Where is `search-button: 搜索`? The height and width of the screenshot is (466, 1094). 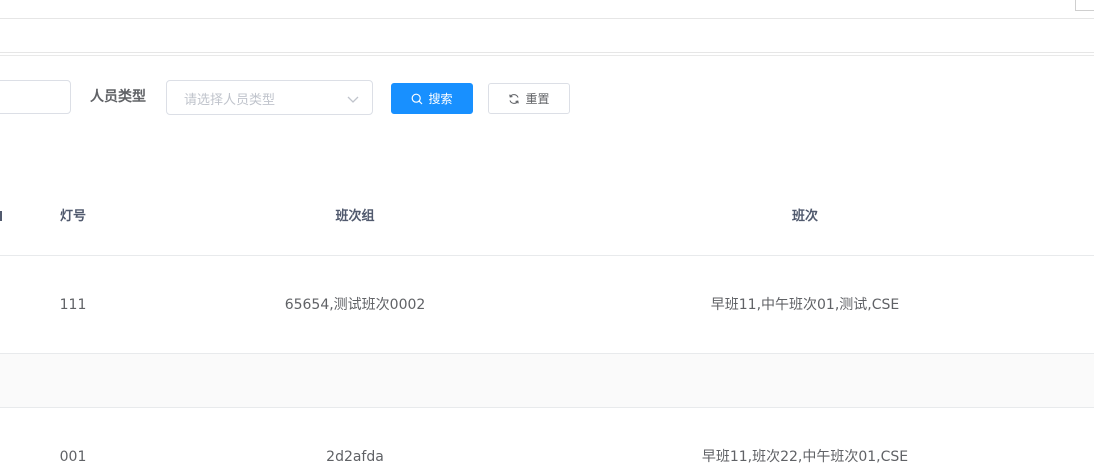 search-button: 搜索 is located at coordinates (432, 98).